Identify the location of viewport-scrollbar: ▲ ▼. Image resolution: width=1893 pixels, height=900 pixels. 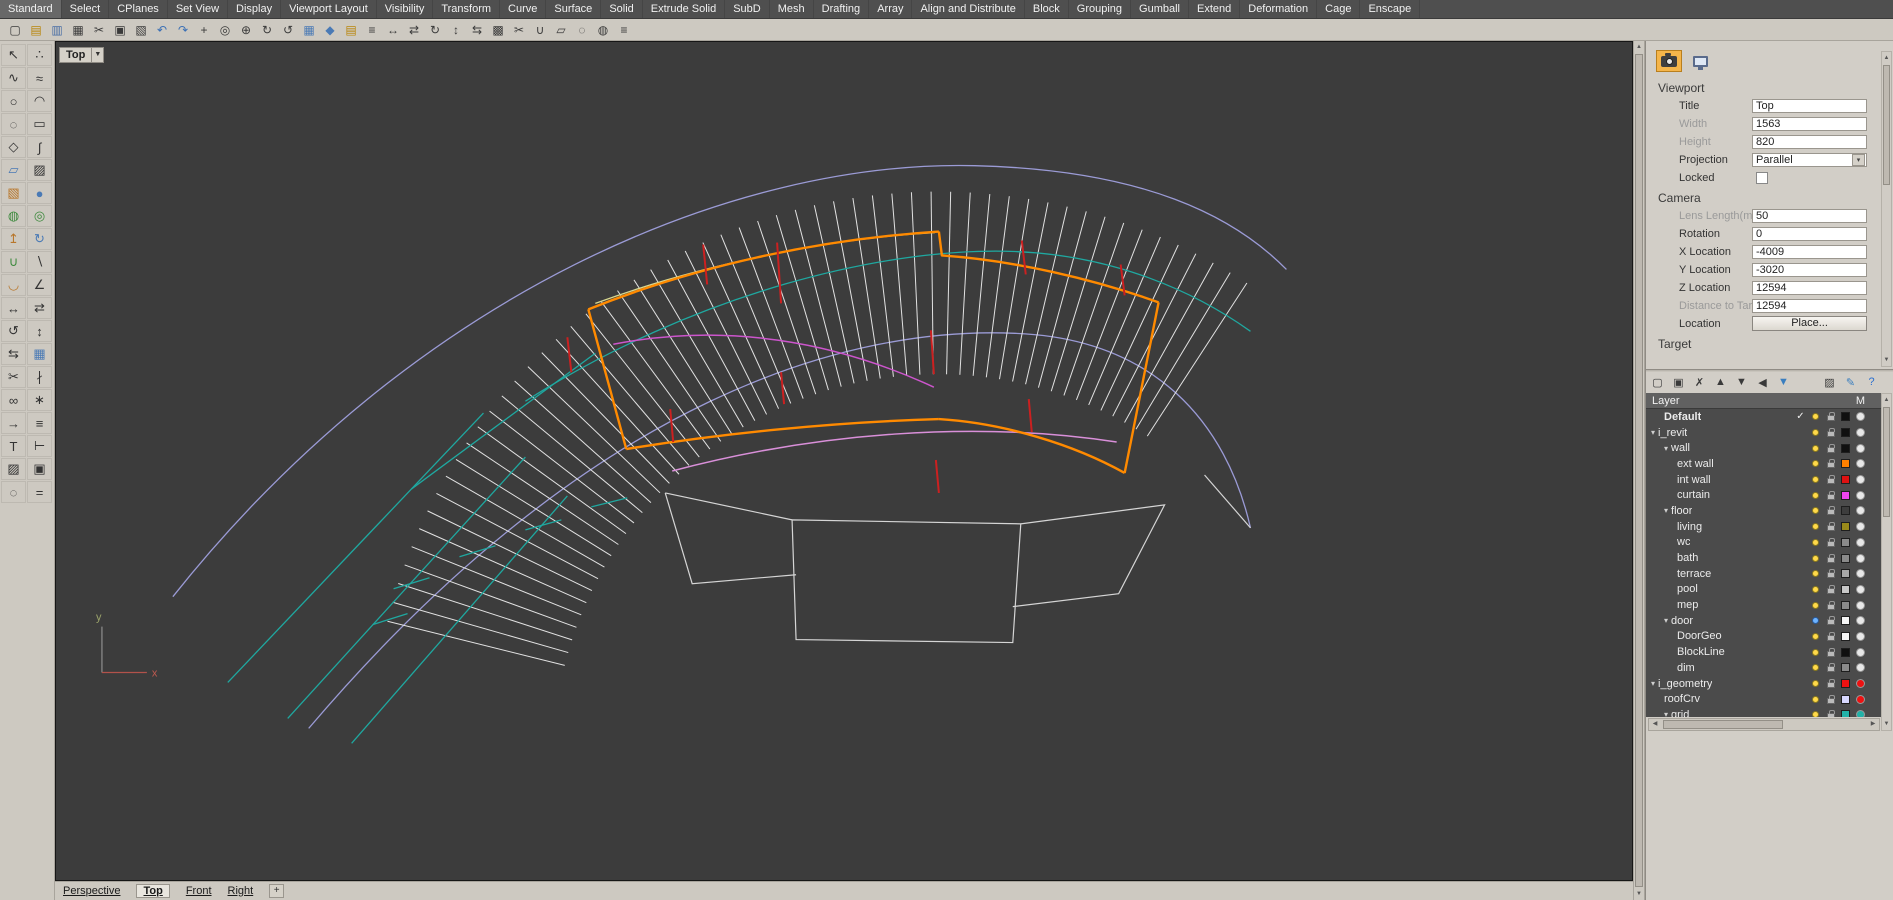
(1639, 470).